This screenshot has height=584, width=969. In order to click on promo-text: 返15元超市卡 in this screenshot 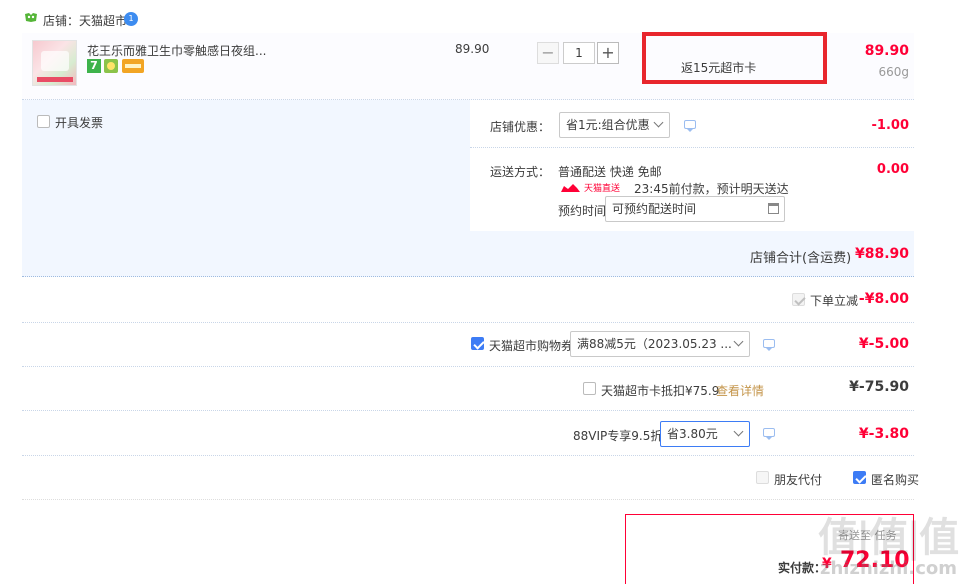, I will do `click(719, 68)`.